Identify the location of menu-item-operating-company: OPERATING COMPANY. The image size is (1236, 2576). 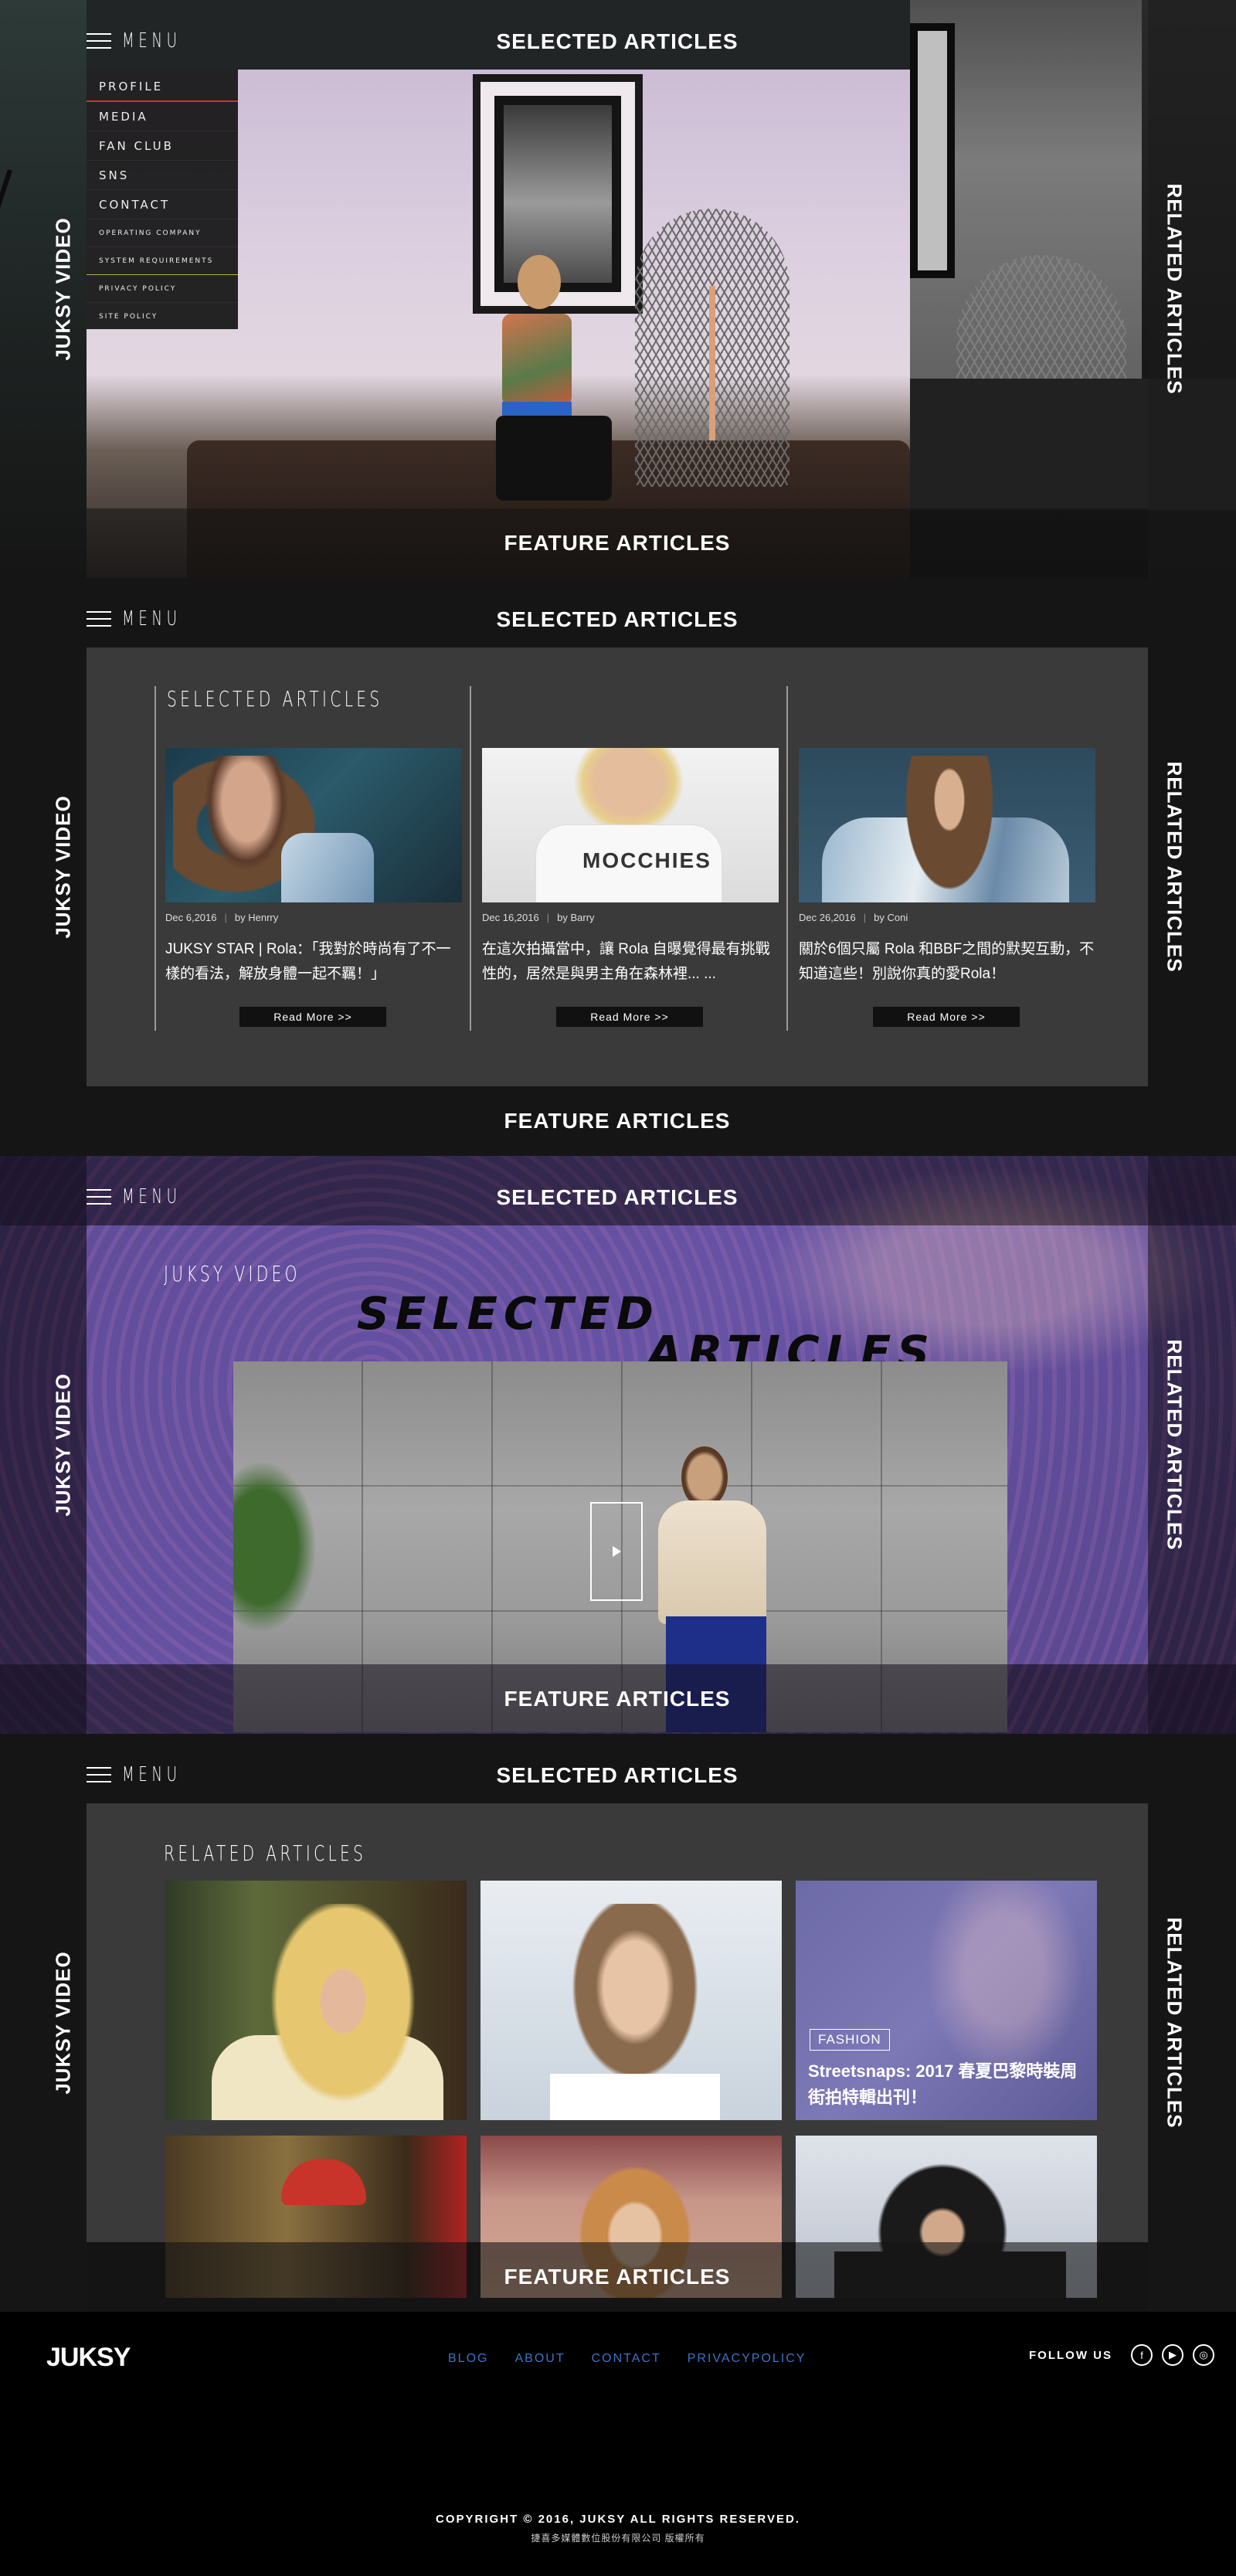
(162, 233).